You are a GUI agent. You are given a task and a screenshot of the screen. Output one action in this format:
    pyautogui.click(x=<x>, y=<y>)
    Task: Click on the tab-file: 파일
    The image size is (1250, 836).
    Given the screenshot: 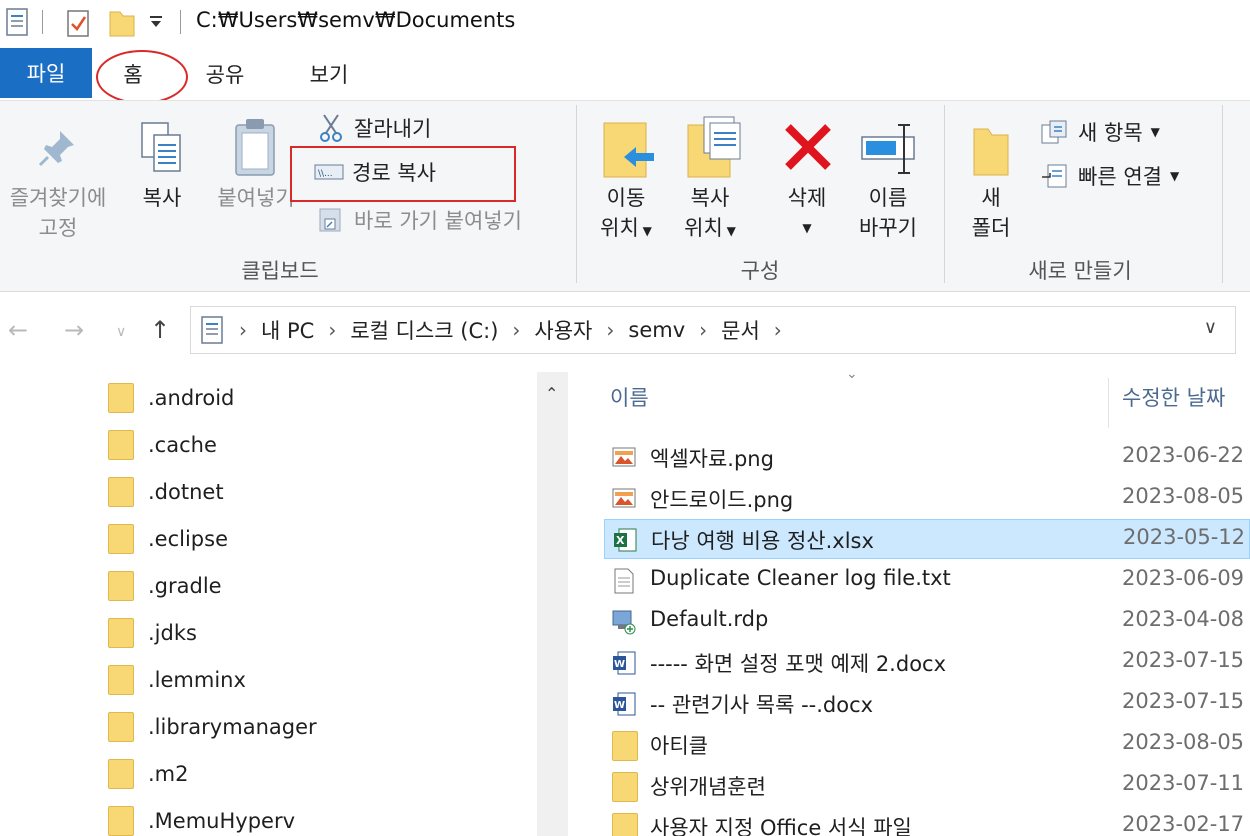 What is the action you would take?
    pyautogui.click(x=46, y=73)
    